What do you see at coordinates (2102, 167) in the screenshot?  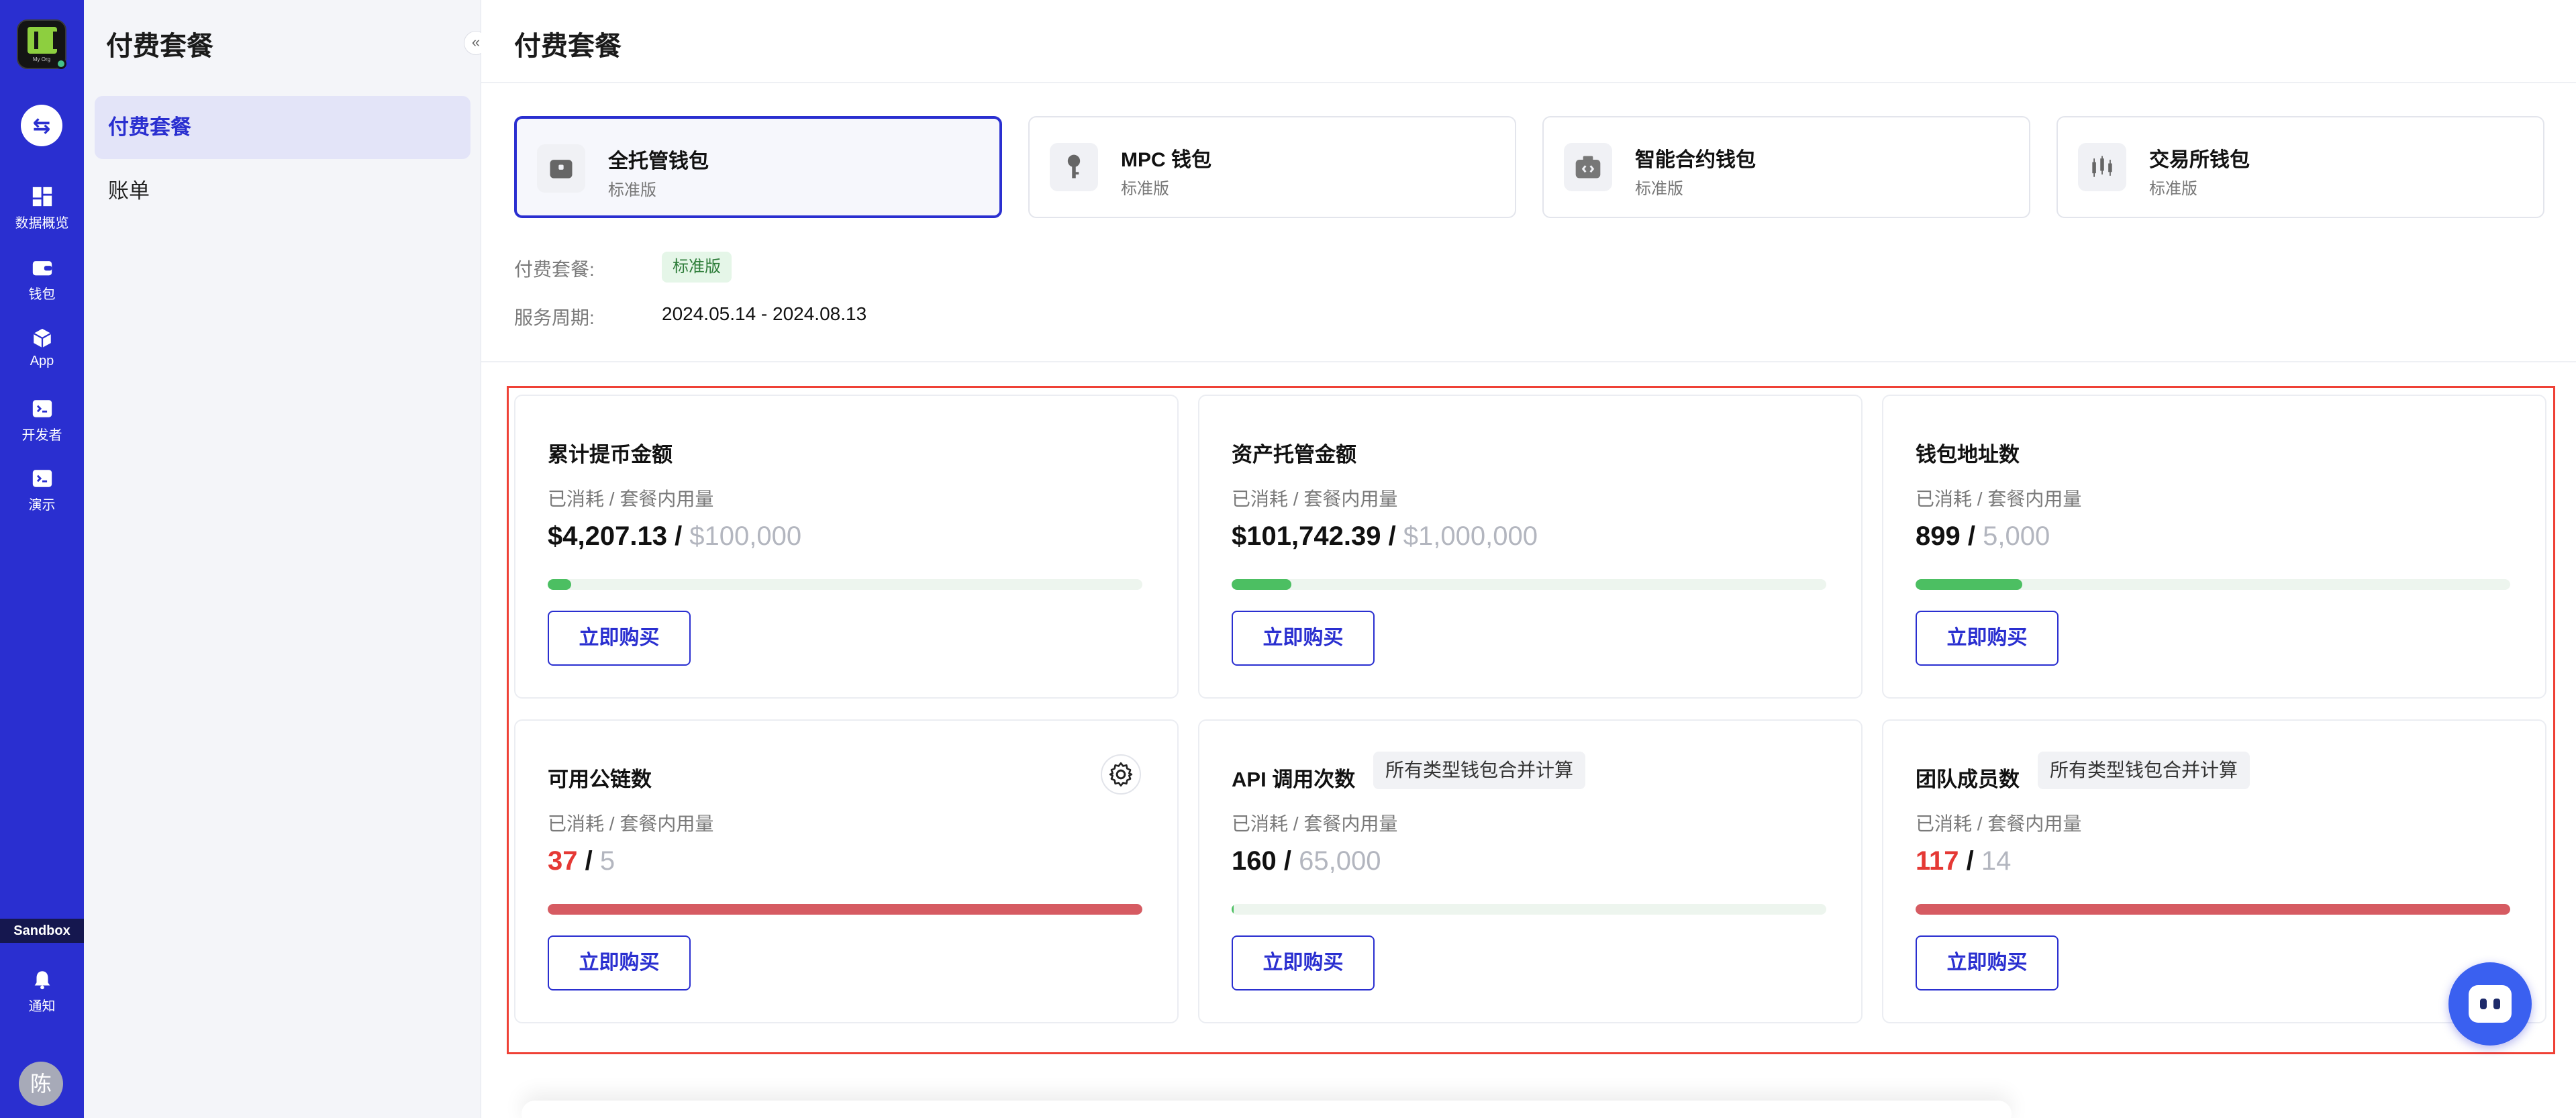 I see `candlestick-icon` at bounding box center [2102, 167].